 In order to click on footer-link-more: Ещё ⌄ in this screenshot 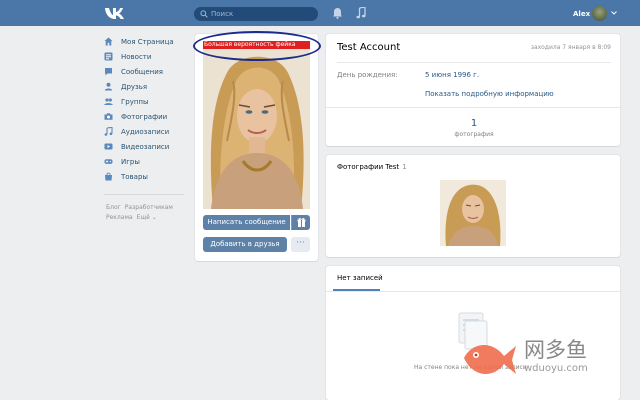, I will do `click(147, 217)`.